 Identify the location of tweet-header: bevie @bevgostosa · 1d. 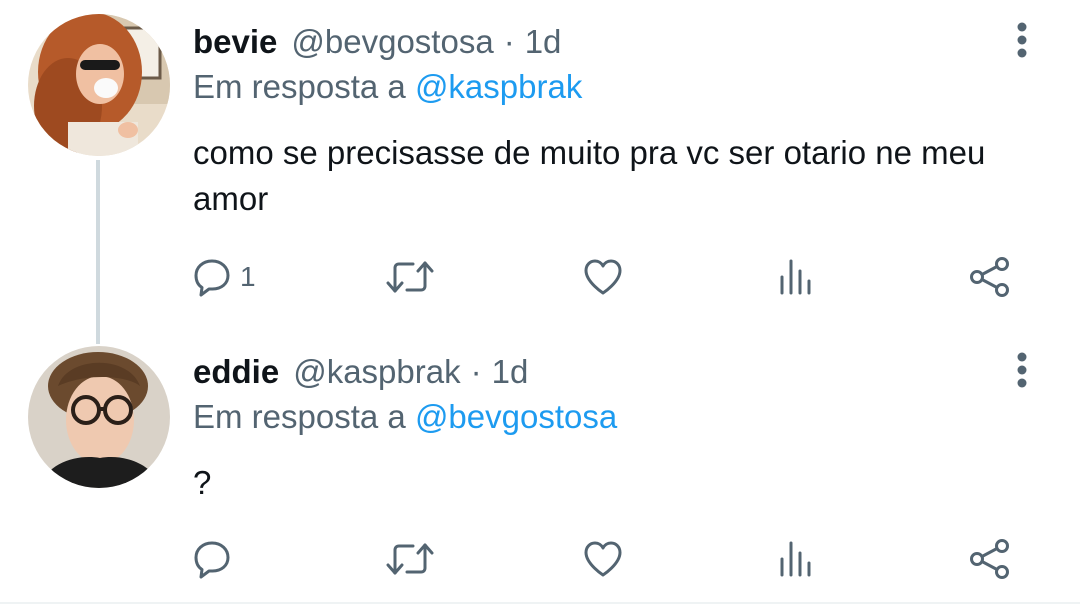
(377, 42).